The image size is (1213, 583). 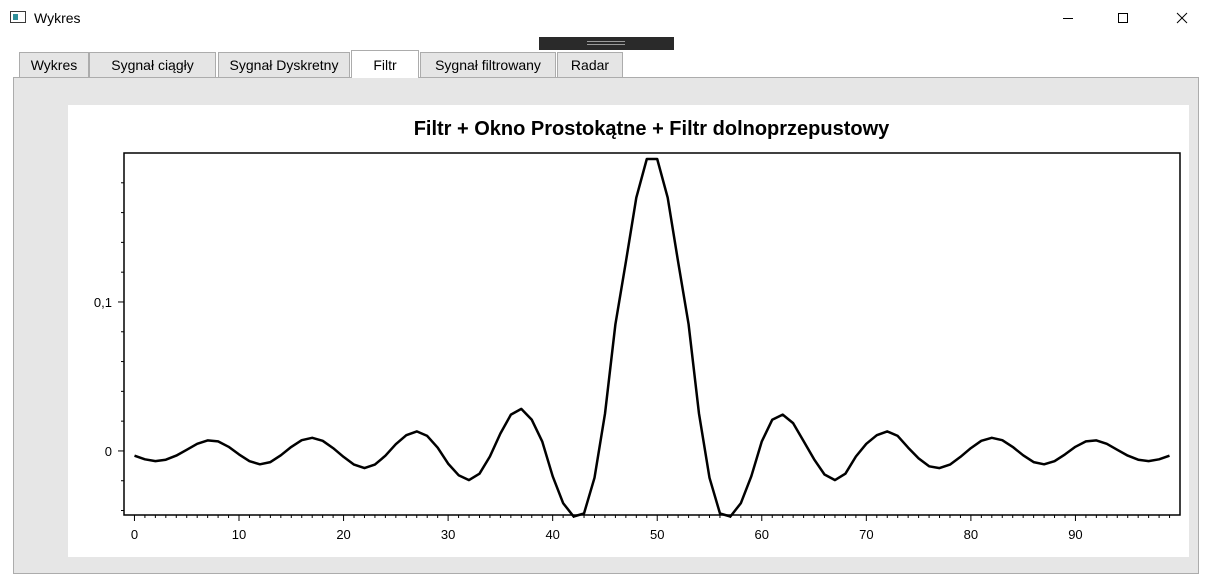 I want to click on x-tick-label: 30, so click(x=448, y=534).